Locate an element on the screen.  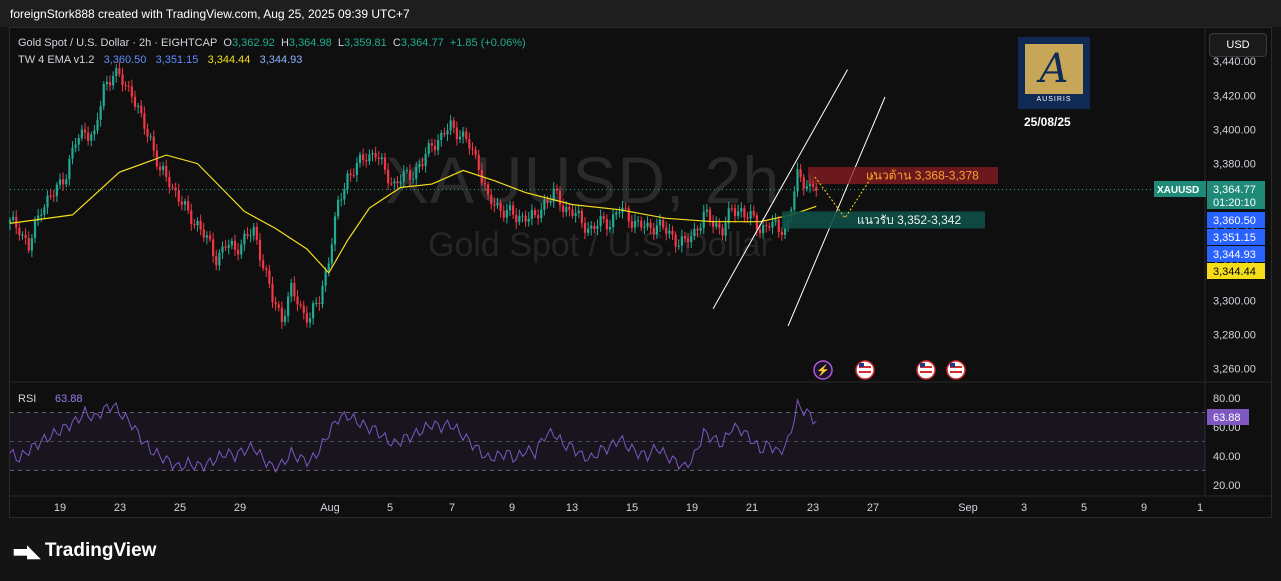
legend-close: 3,364.77 is located at coordinates (422, 43).